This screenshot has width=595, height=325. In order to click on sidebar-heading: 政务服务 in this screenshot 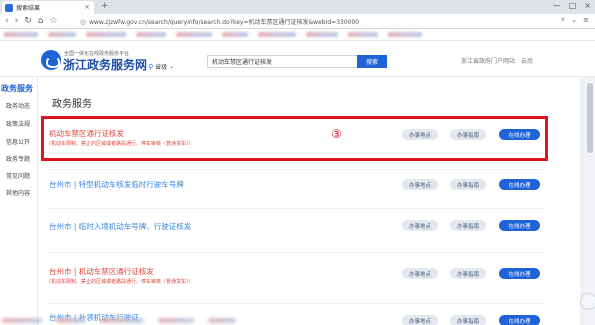, I will do `click(17, 88)`.